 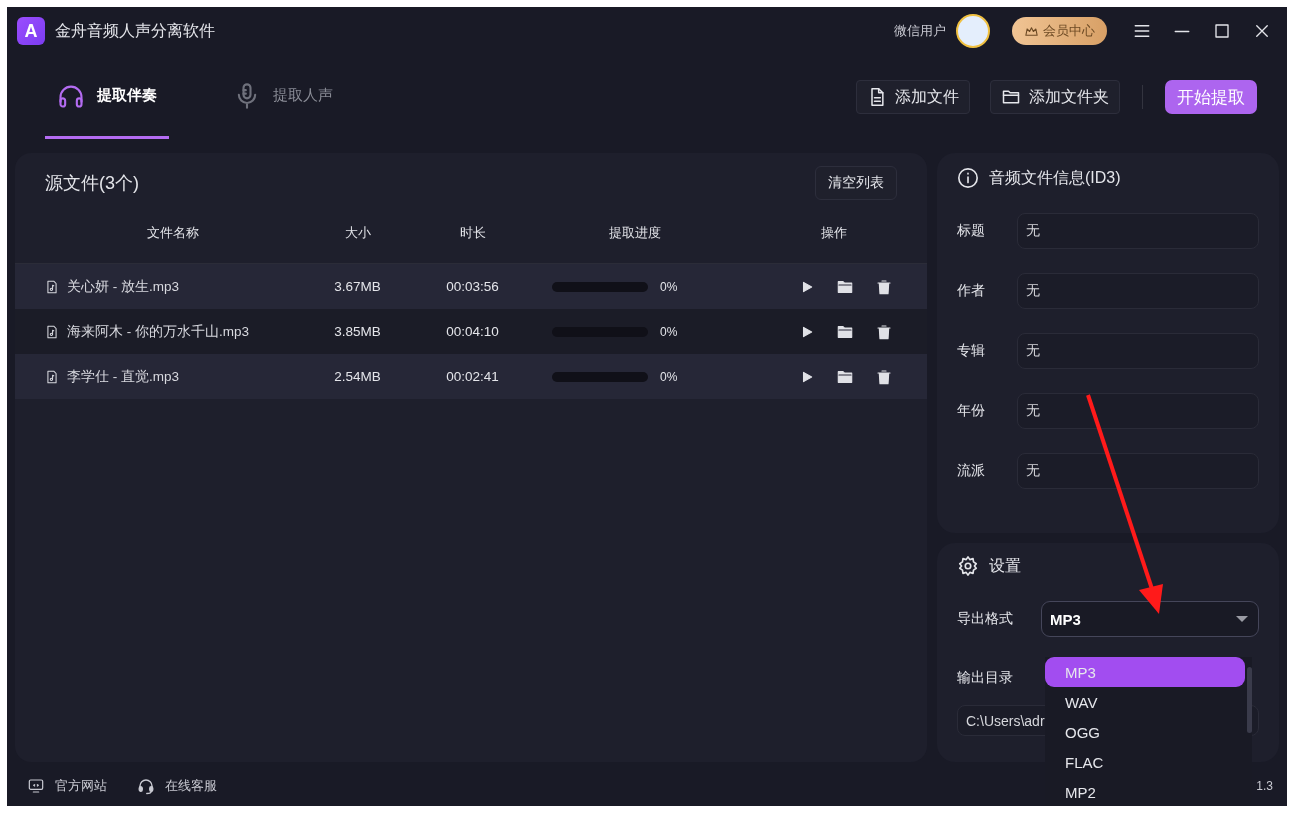 I want to click on menu-icon, so click(x=1142, y=31).